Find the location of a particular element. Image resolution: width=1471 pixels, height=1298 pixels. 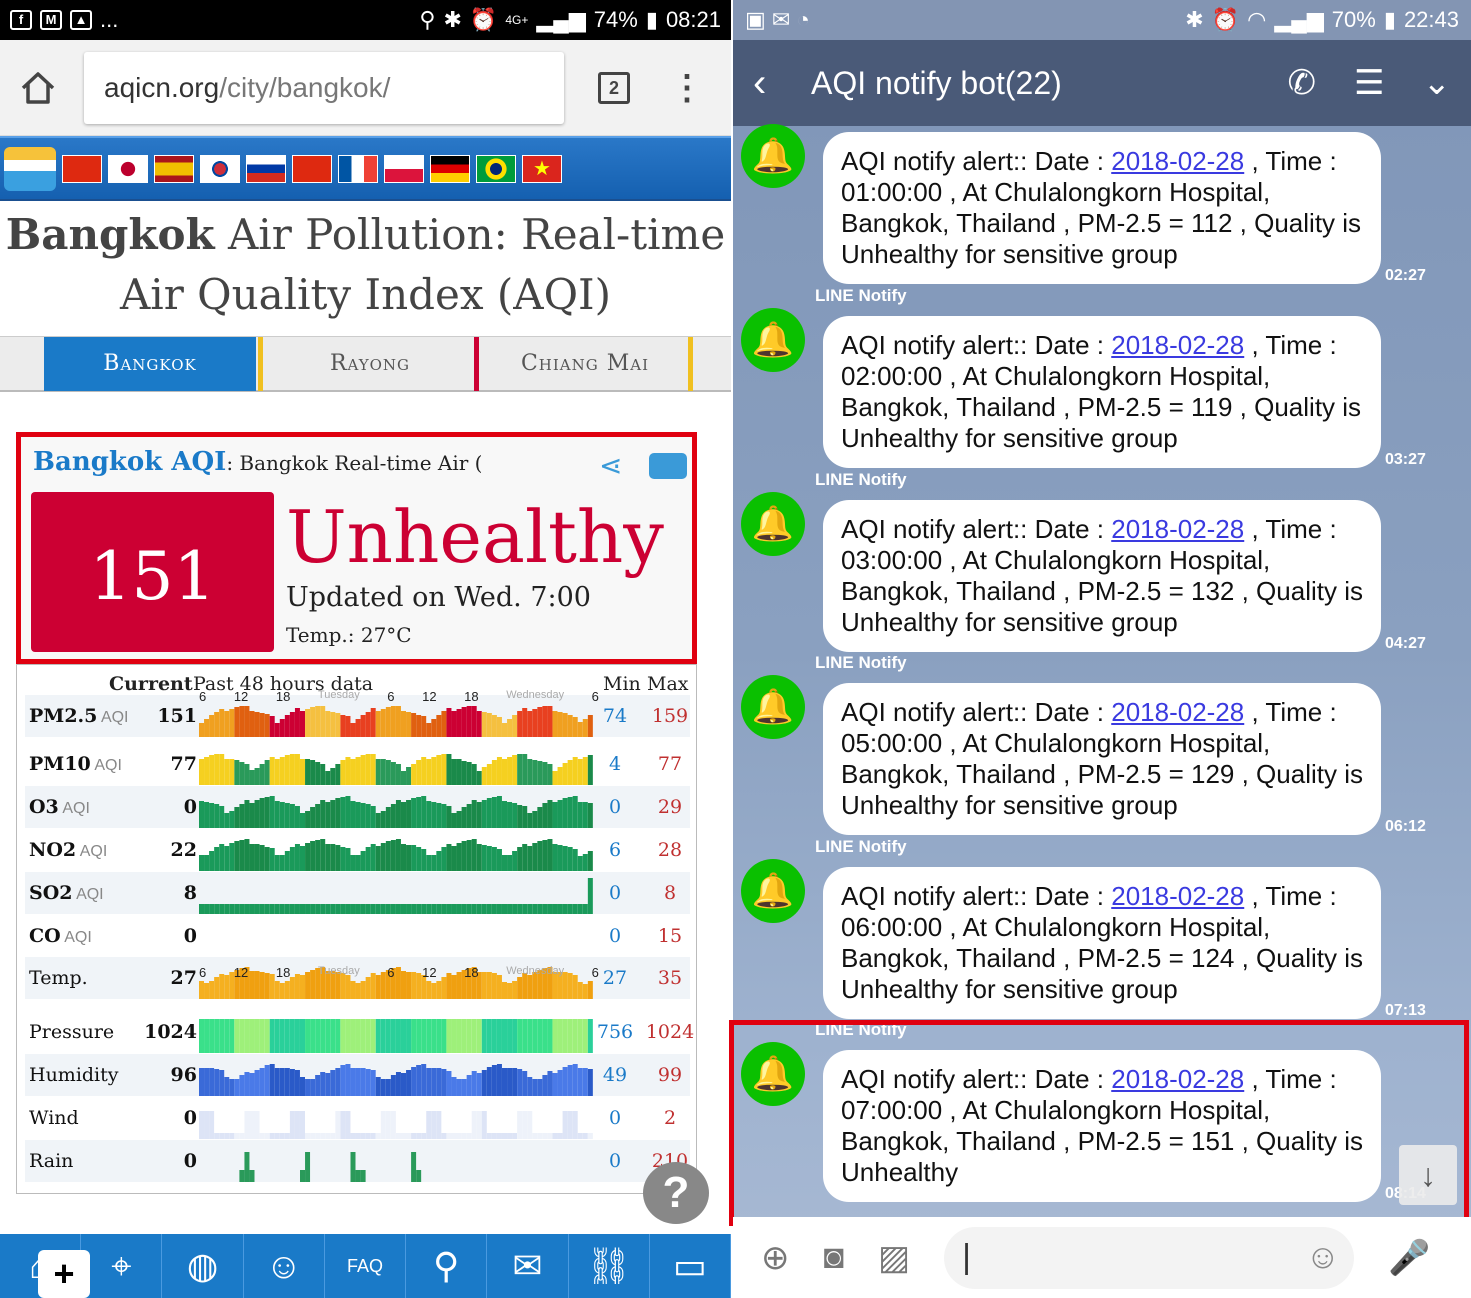

widget-nav-icon: ▭ is located at coordinates (690, 1266).